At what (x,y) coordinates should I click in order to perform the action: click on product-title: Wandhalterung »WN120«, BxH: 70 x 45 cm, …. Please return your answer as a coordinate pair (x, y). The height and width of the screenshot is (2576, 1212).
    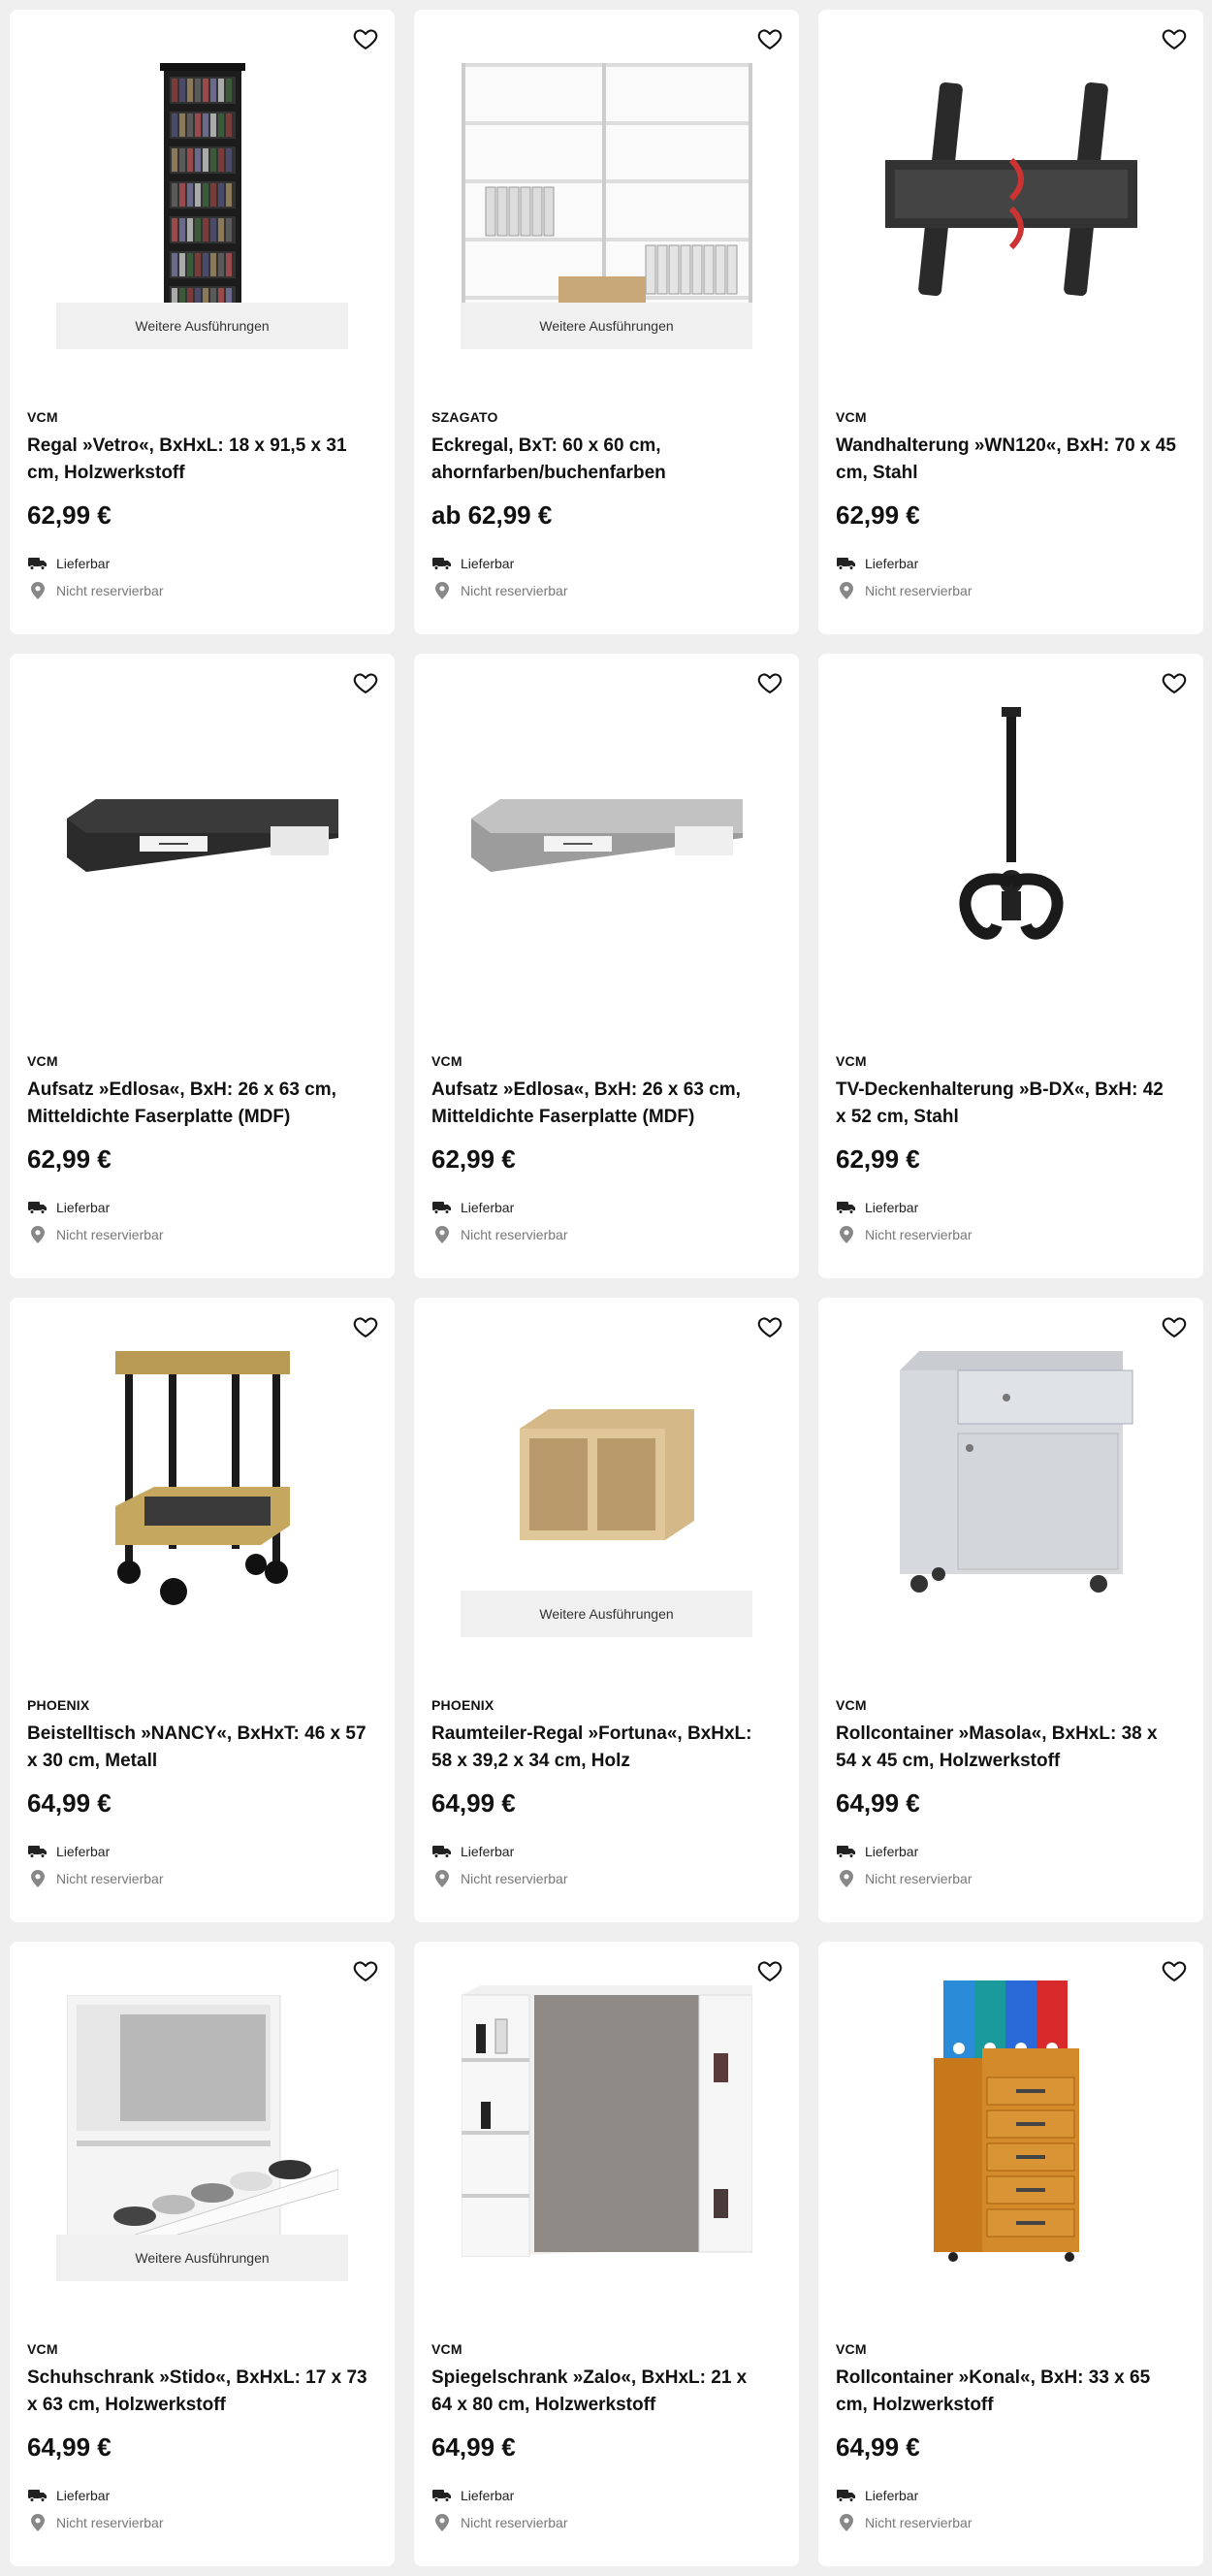
    Looking at the image, I should click on (1006, 460).